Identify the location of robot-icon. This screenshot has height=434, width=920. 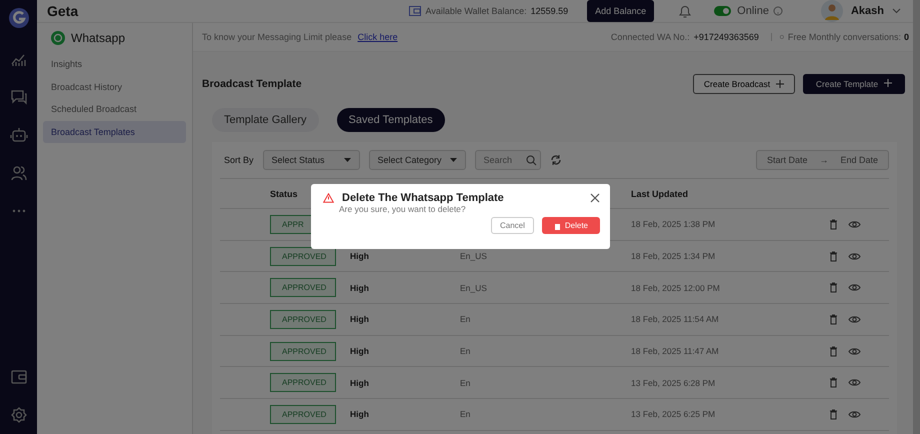
(19, 135).